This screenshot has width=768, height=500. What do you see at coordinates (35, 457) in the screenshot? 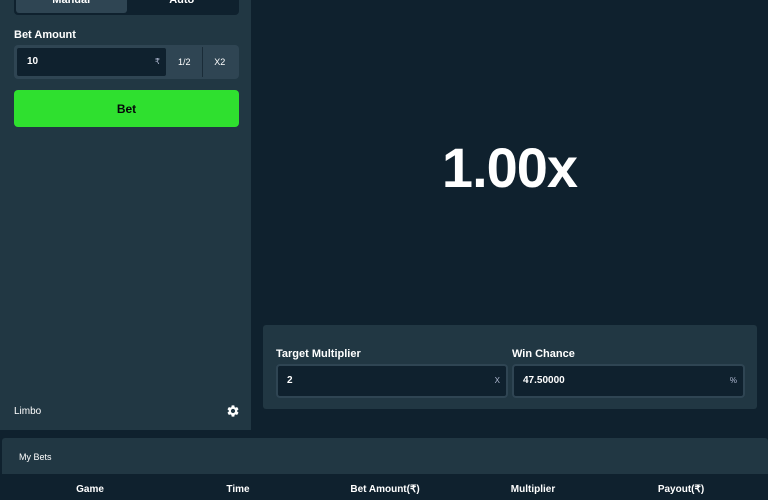
I see `my-bets-title: My Bets` at bounding box center [35, 457].